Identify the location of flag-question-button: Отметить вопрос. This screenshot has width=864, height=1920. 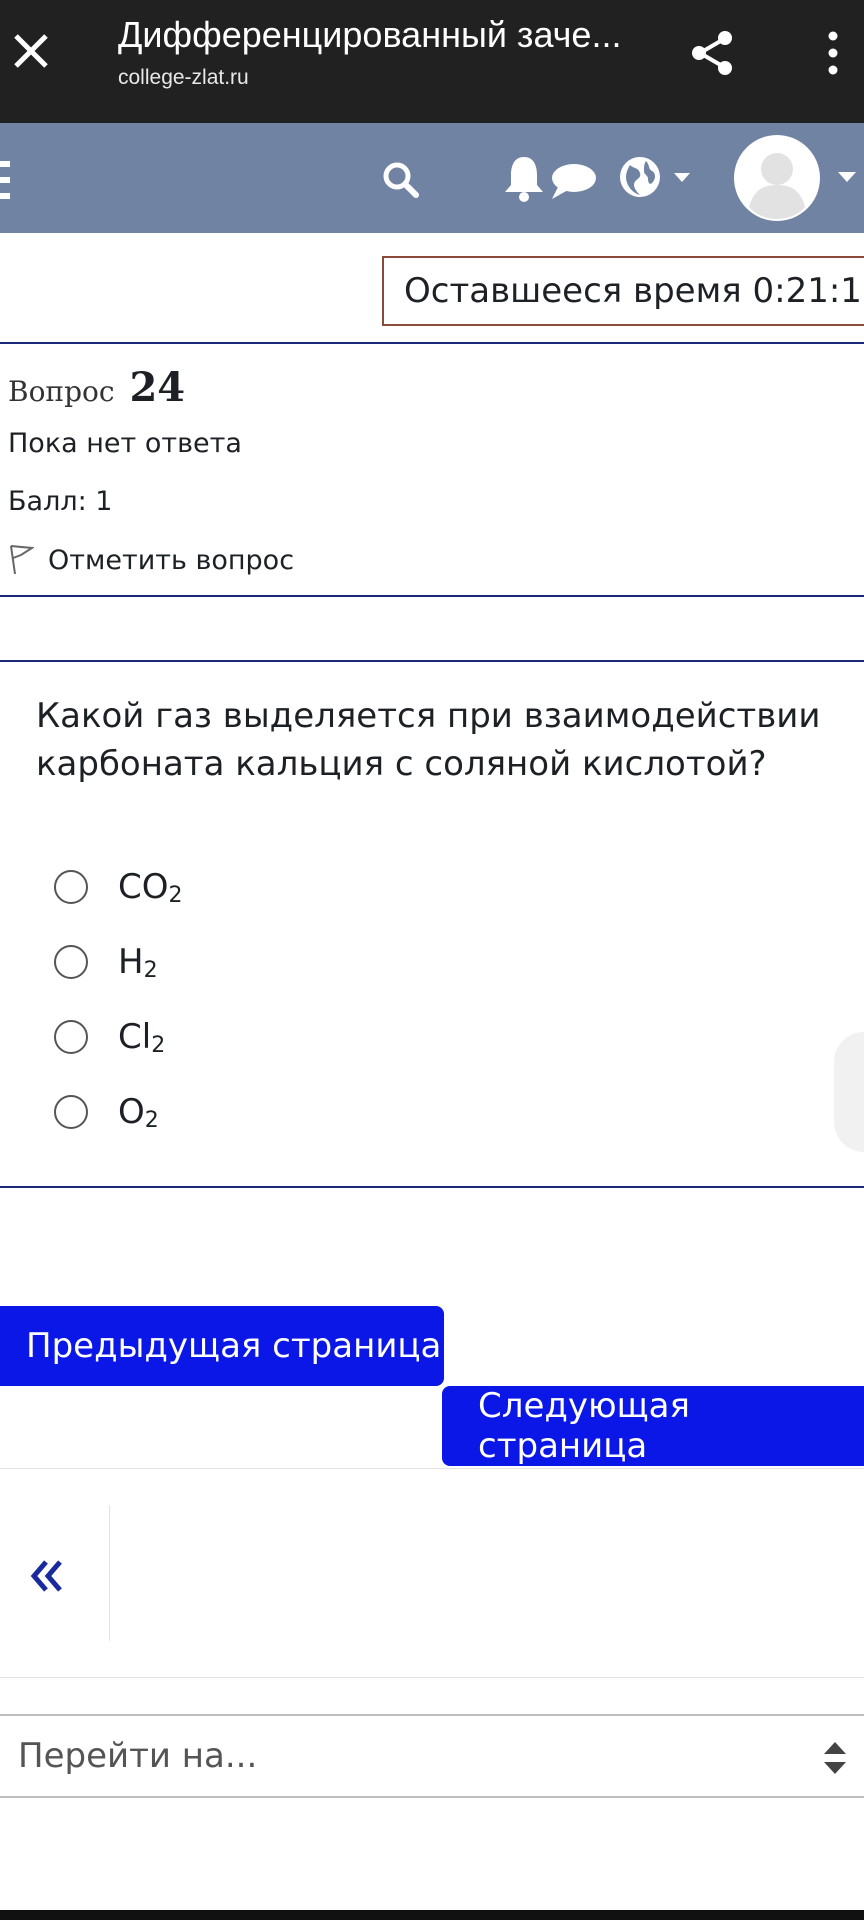
(151, 560).